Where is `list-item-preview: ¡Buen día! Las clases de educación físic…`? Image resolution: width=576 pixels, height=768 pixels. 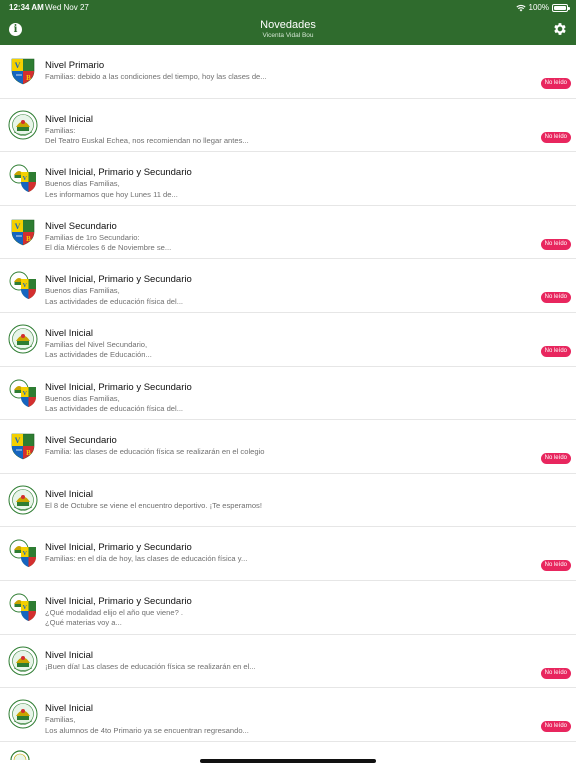
list-item-preview: ¡Buen día! Las clases de educación físic… is located at coordinates (150, 666).